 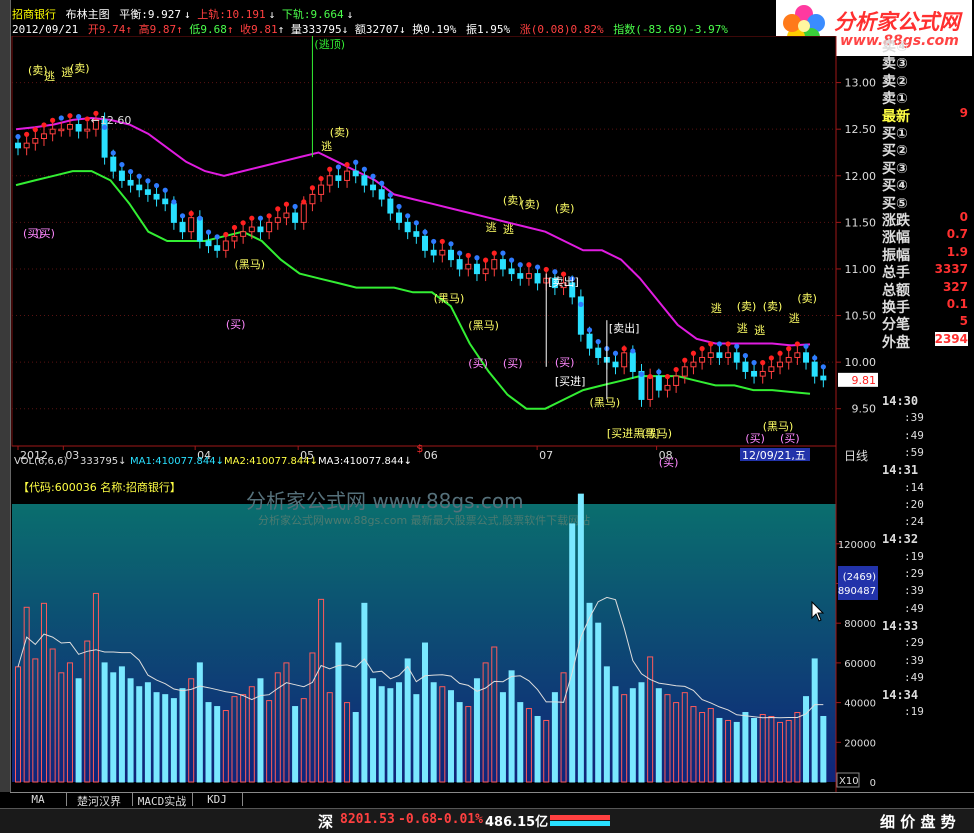 I want to click on indicator-tab: MA, so click(x=38, y=799).